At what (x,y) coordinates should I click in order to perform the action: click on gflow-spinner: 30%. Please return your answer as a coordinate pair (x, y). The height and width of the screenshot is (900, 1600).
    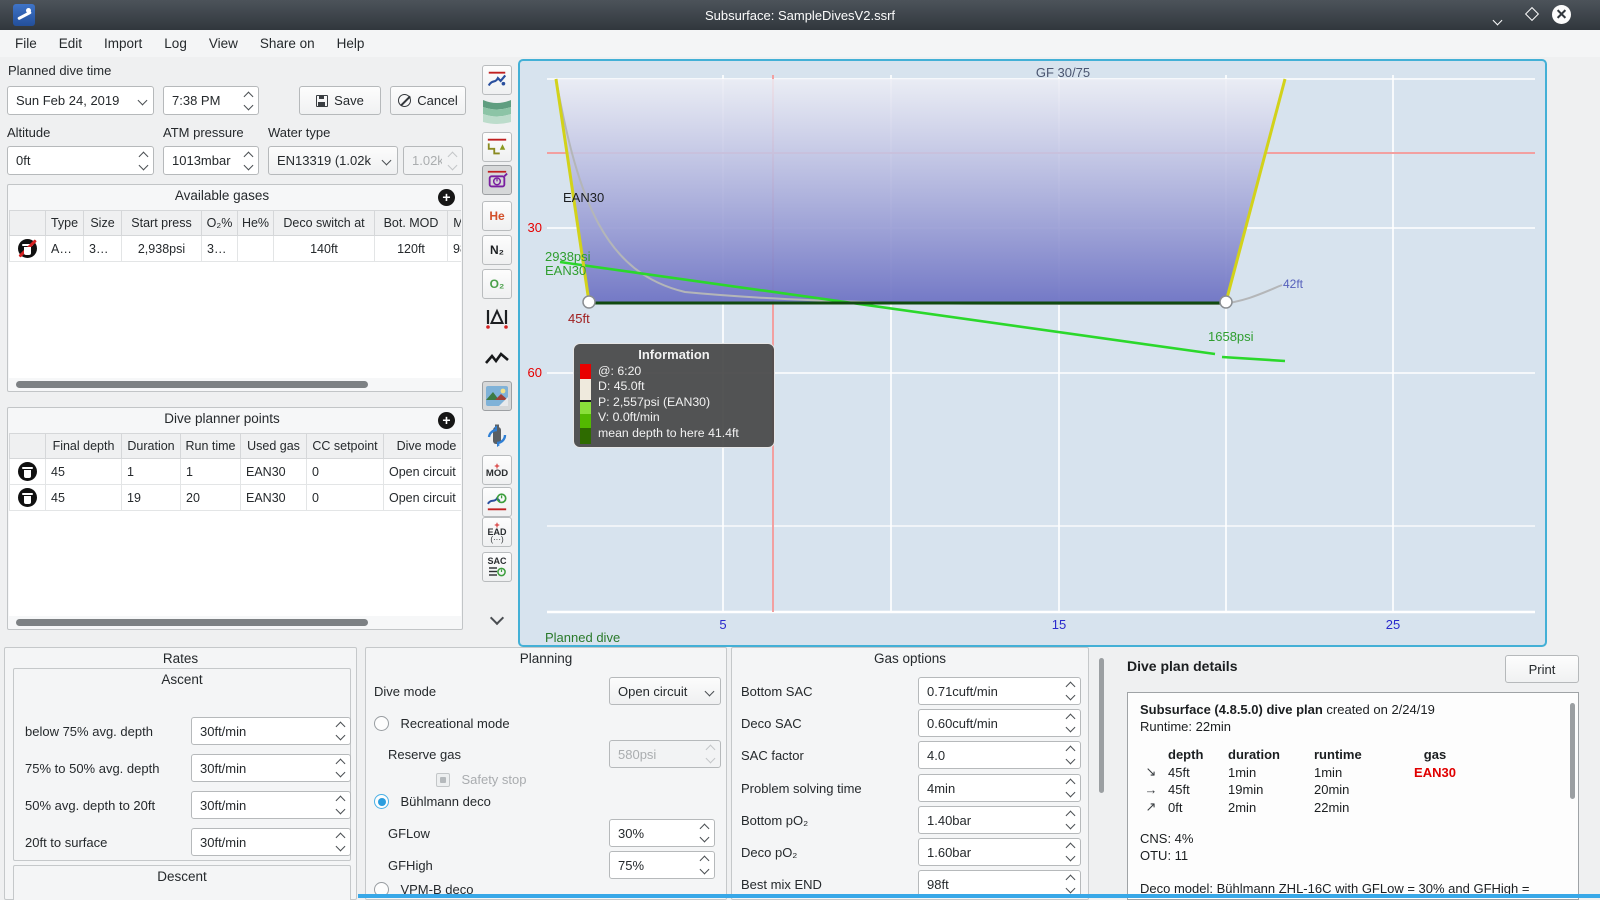
    Looking at the image, I should click on (662, 833).